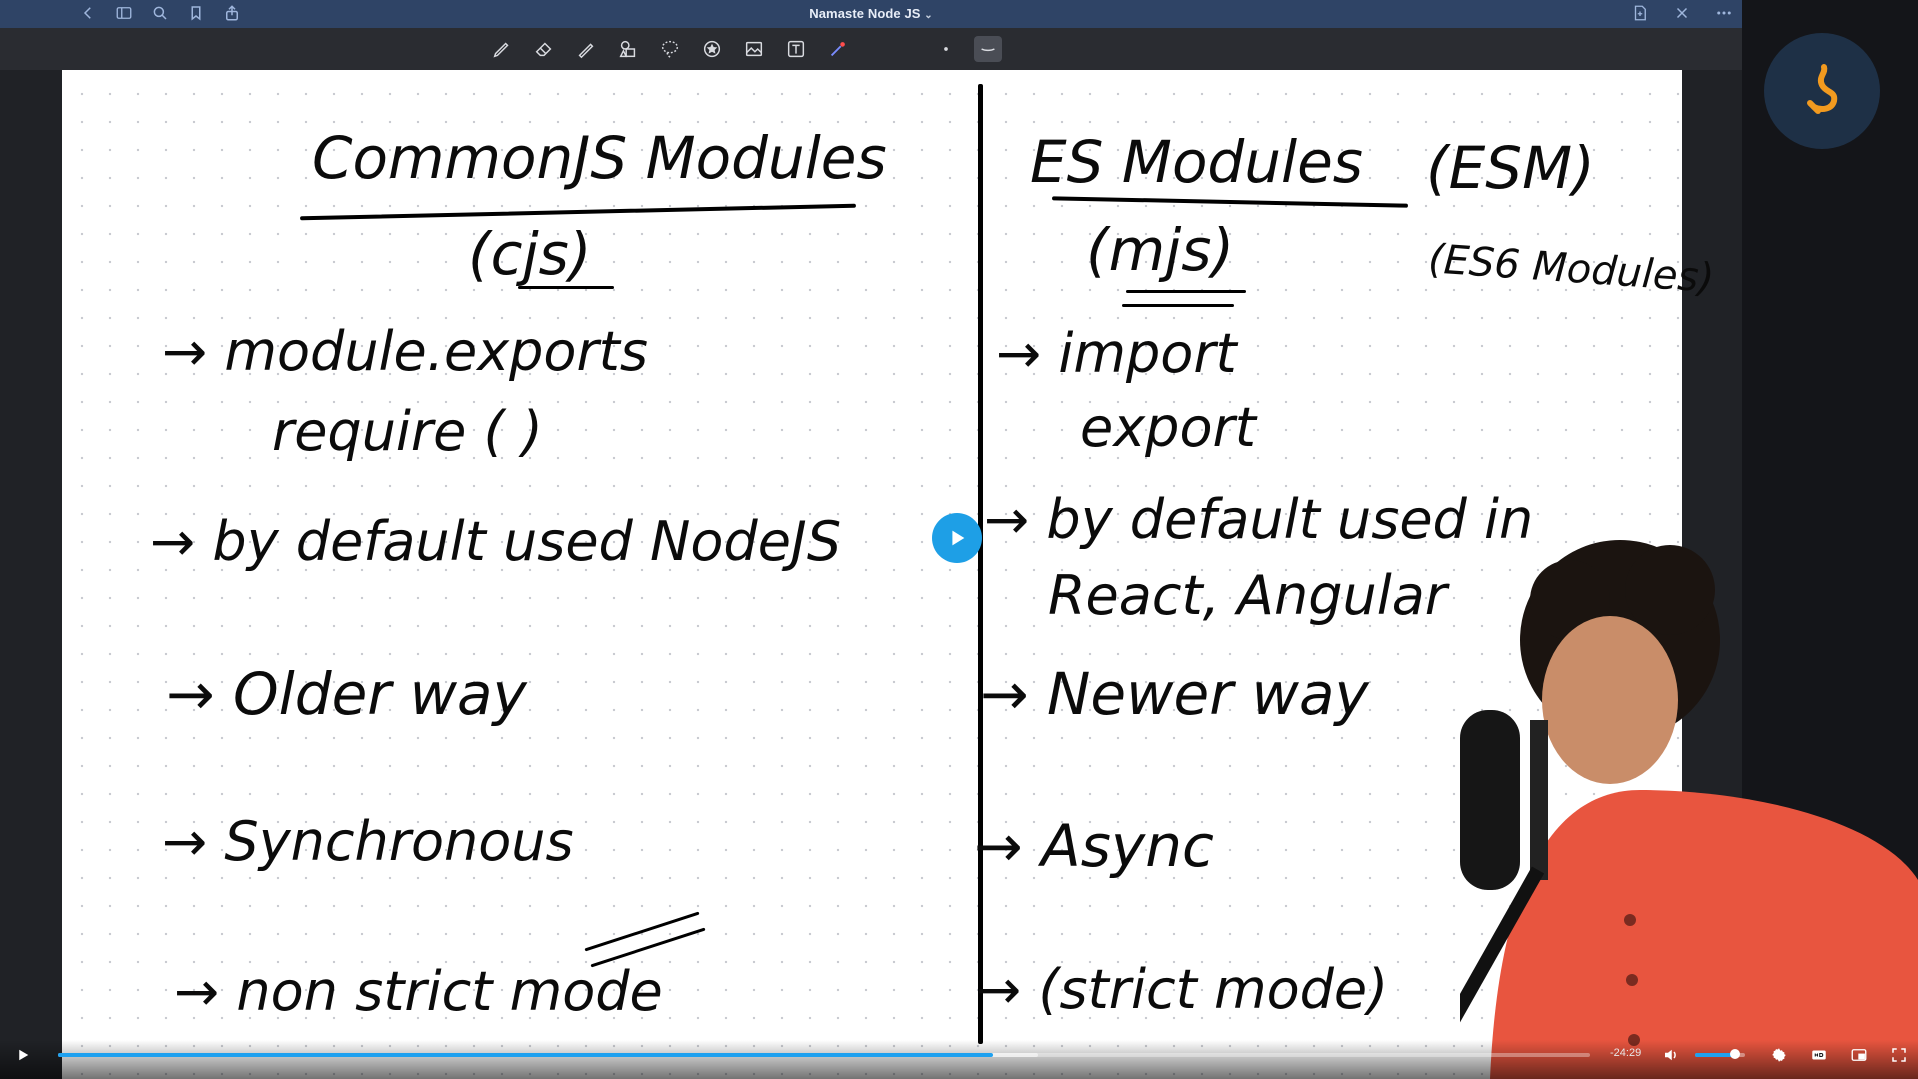 The width and height of the screenshot is (1918, 1079). I want to click on volume-level, so click(1715, 1055).